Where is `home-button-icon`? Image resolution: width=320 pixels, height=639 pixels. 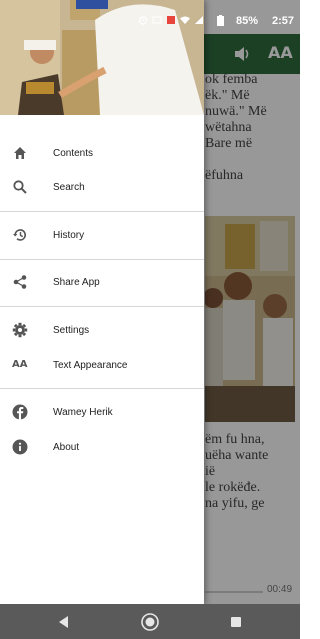
home-button-icon is located at coordinates (150, 622).